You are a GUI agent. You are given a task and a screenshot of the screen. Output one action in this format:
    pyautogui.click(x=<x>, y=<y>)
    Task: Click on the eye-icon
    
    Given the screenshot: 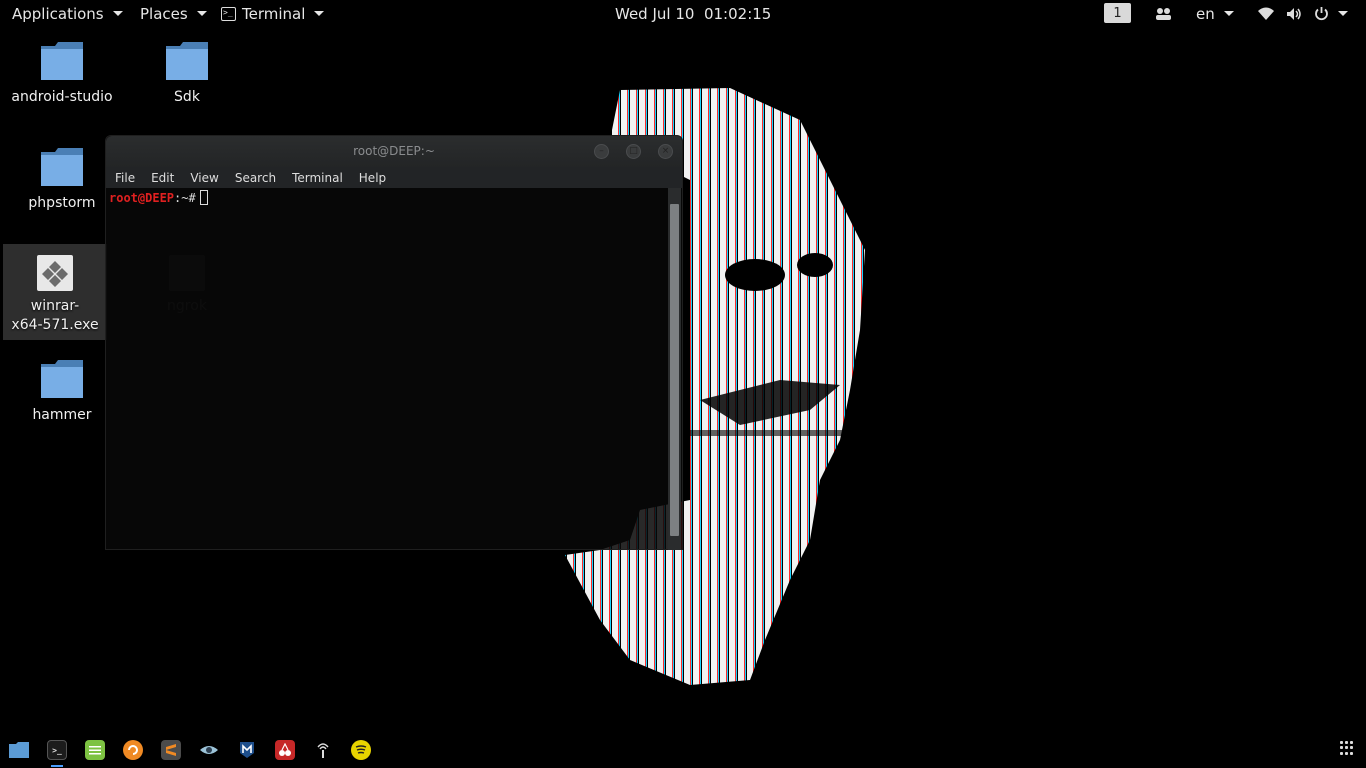 What is the action you would take?
    pyautogui.click(x=209, y=750)
    